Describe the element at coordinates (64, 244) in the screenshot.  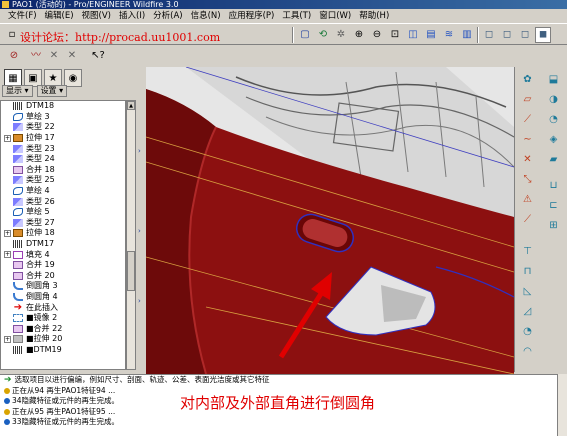
I see `tree-item: DTM17` at that location.